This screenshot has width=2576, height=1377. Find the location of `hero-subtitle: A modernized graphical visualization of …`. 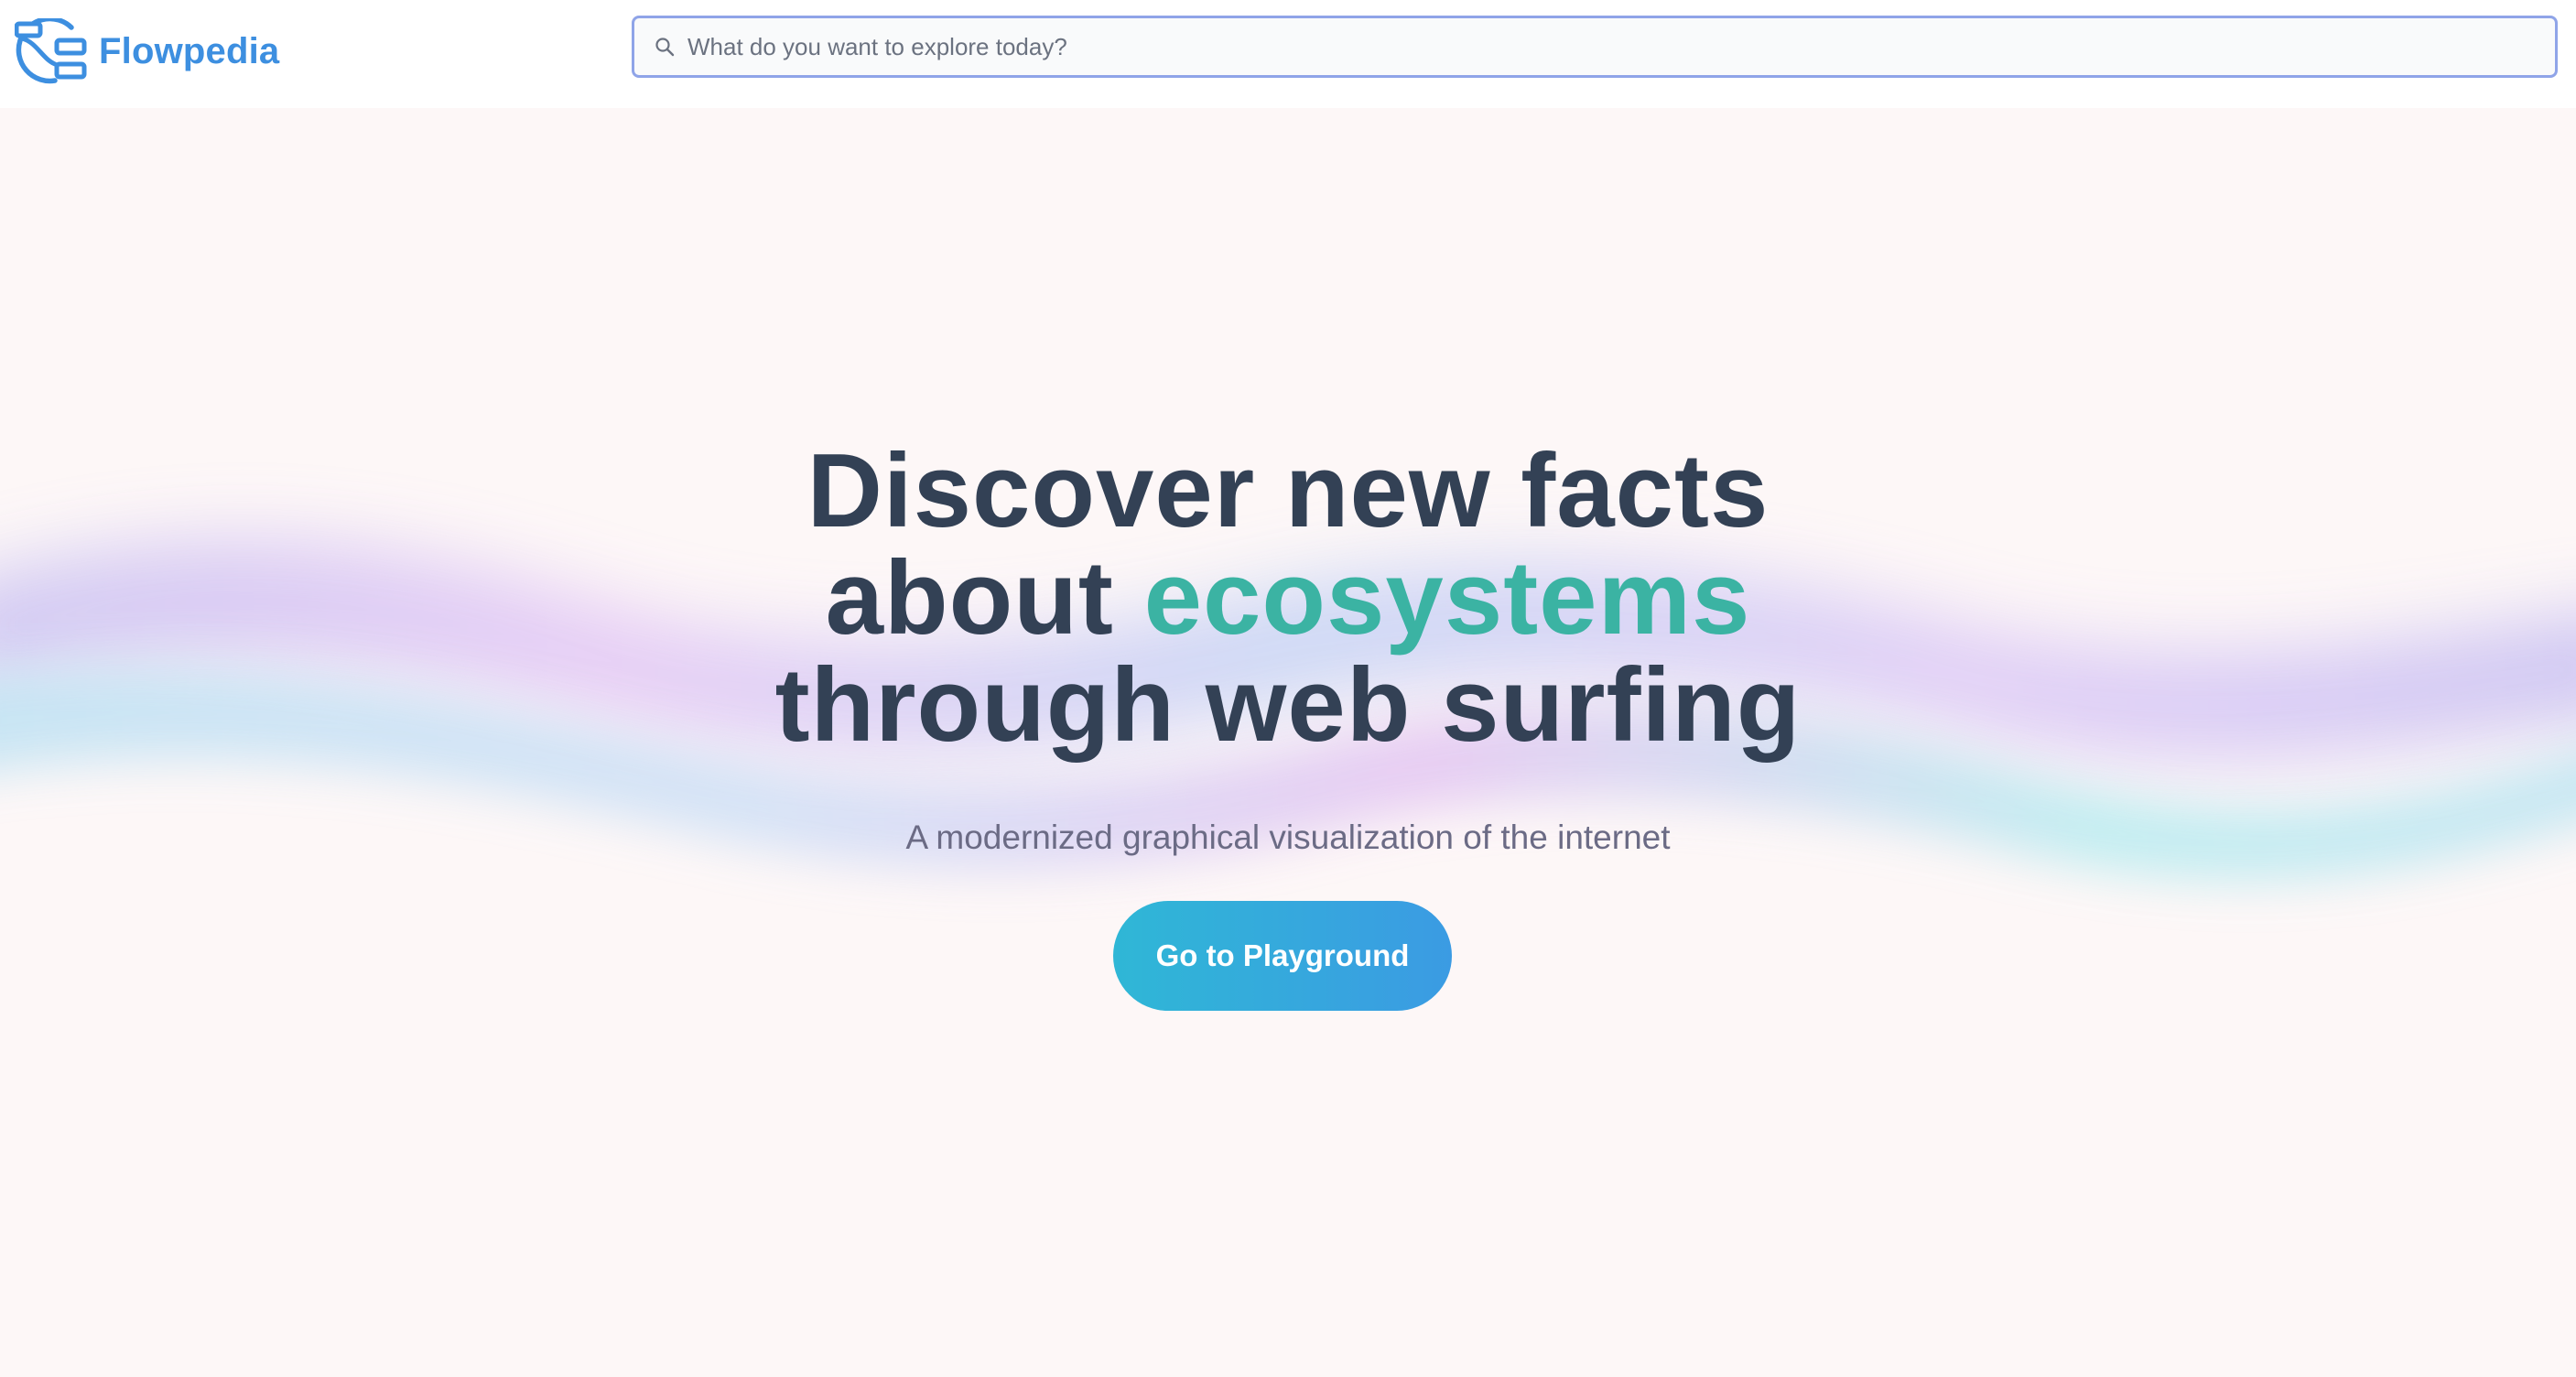

hero-subtitle: A modernized graphical visualization of … is located at coordinates (1288, 837).